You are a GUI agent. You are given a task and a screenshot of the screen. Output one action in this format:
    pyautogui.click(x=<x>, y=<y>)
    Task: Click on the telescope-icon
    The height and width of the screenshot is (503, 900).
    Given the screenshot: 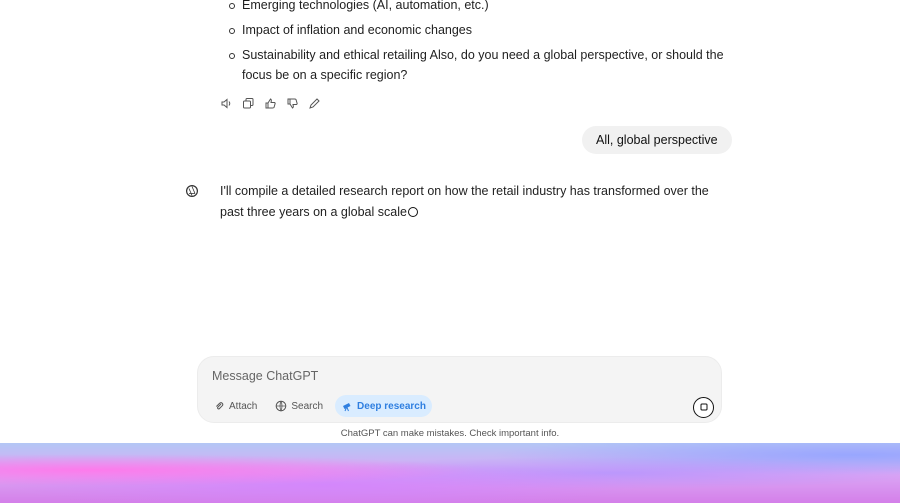 What is the action you would take?
    pyautogui.click(x=347, y=406)
    